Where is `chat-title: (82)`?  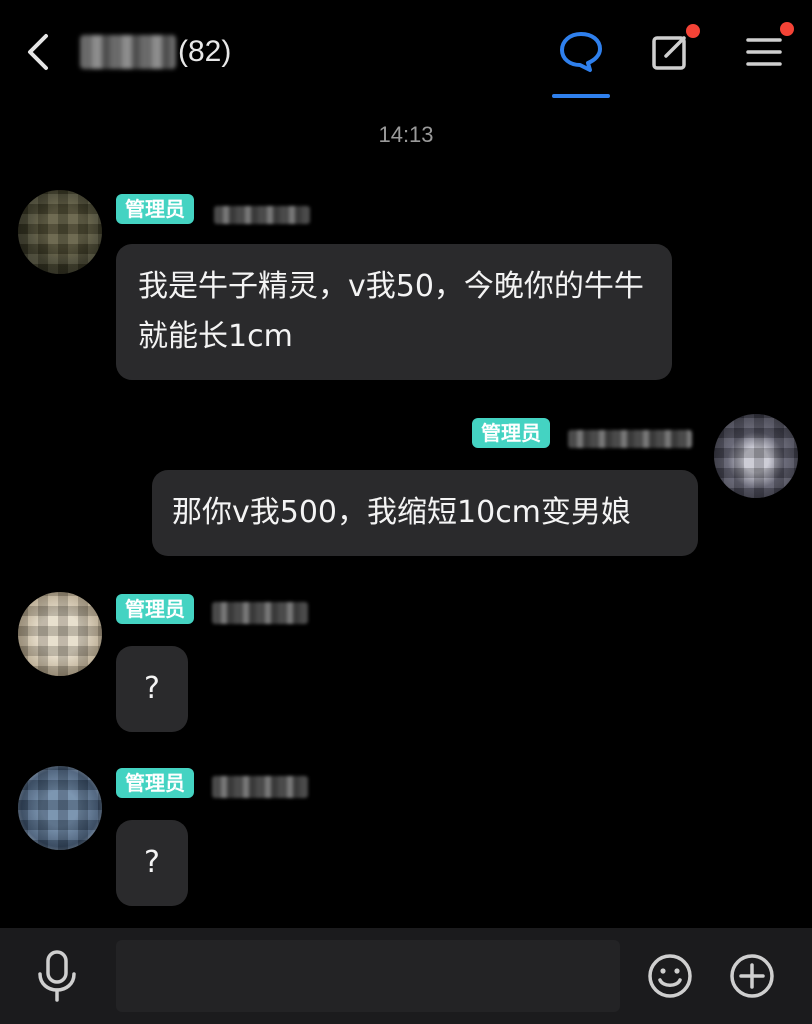
chat-title: (82) is located at coordinates (155, 52).